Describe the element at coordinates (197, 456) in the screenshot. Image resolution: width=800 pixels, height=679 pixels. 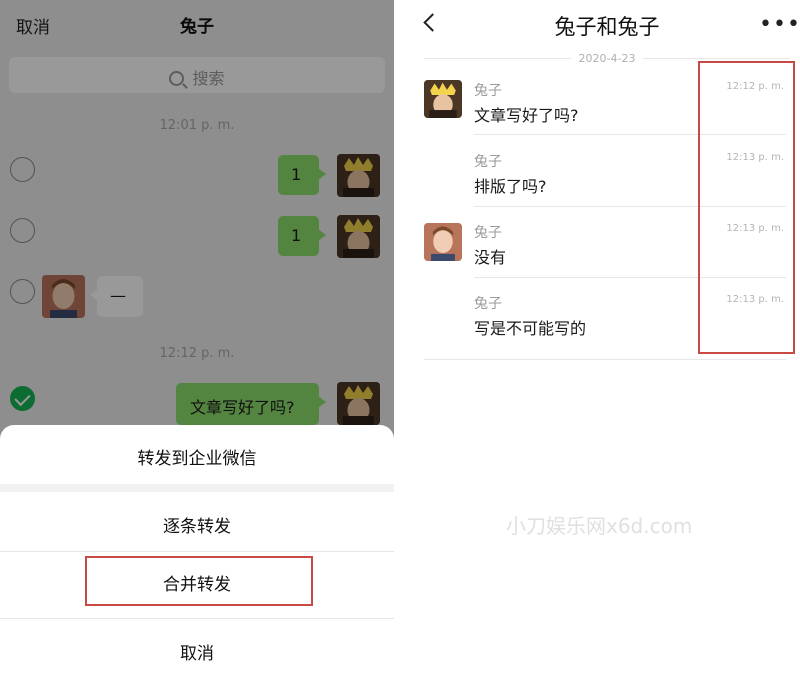
I see `forward-enterprise-option: 转发到企业微信` at that location.